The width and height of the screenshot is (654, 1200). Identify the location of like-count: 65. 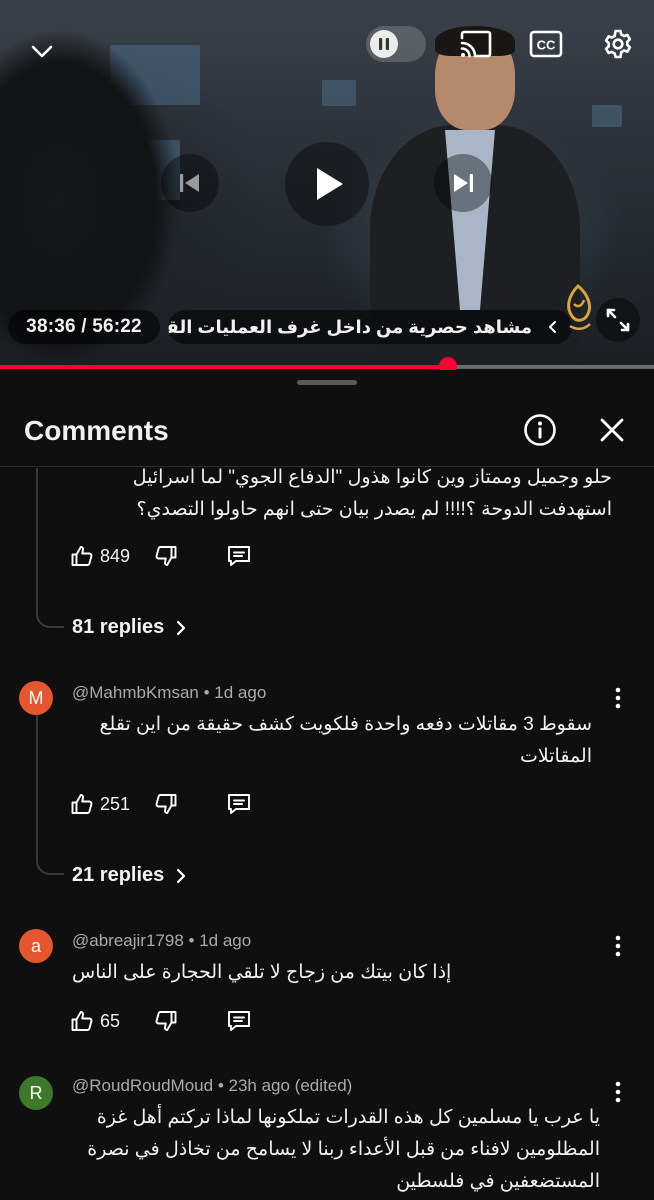
(110, 1020).